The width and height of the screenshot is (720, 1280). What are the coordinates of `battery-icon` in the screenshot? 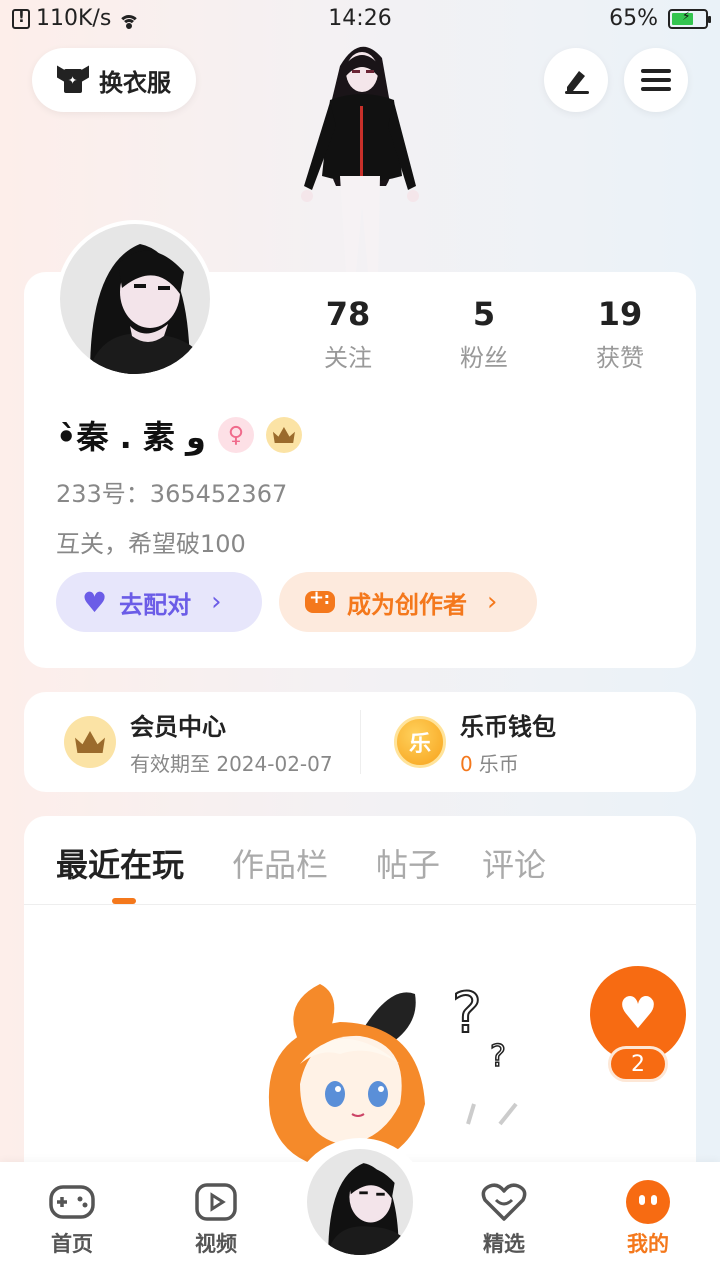 It's located at (689, 18).